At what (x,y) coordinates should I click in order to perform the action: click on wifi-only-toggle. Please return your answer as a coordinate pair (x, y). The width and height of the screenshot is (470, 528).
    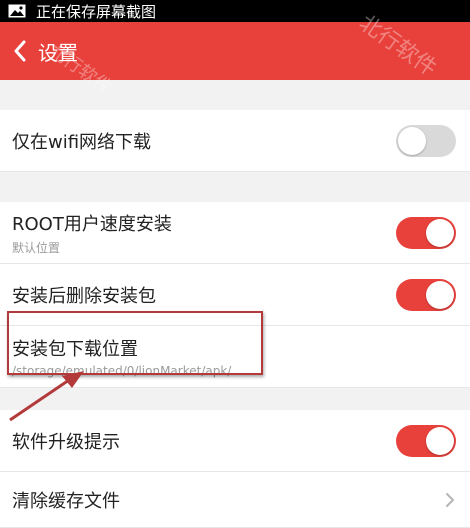
    Looking at the image, I should click on (426, 140).